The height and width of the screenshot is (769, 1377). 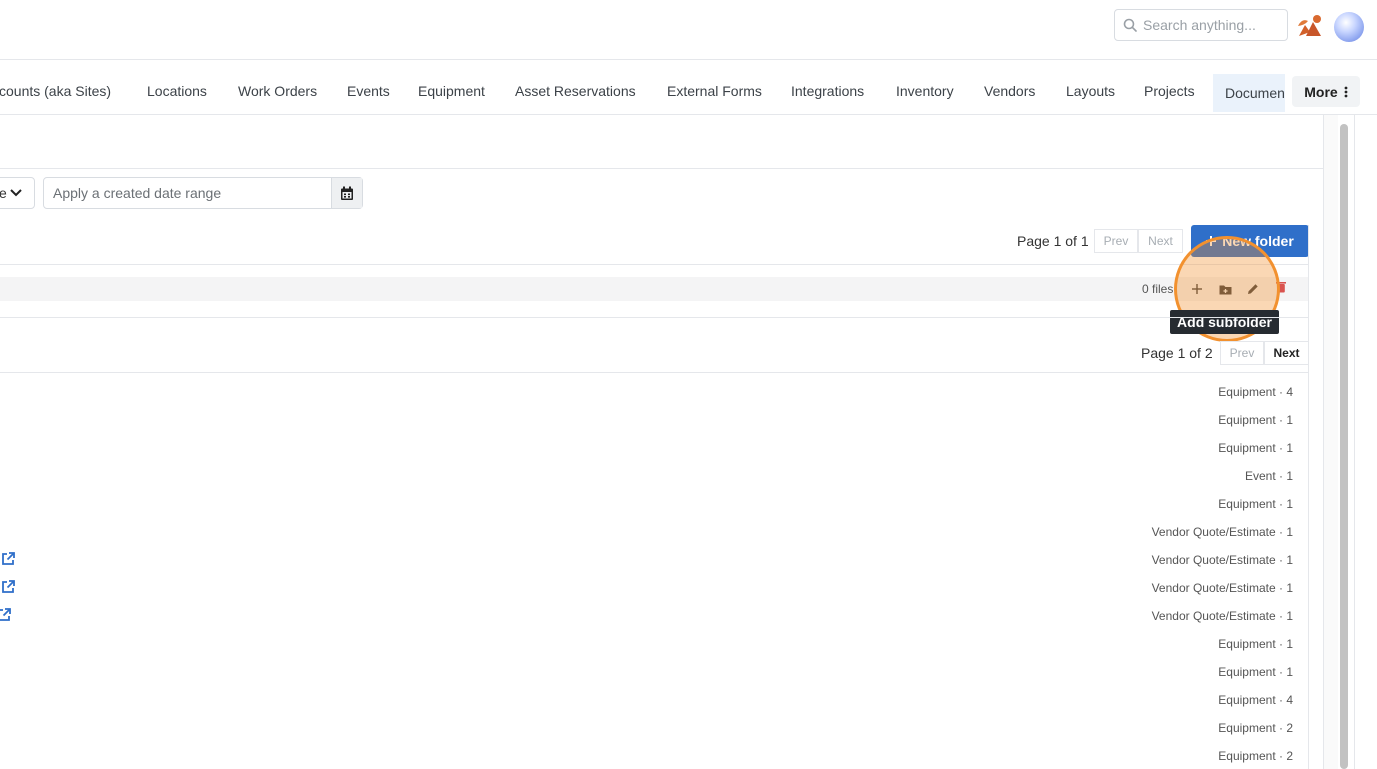 What do you see at coordinates (1321, 91) in the screenshot?
I see `more-label: More` at bounding box center [1321, 91].